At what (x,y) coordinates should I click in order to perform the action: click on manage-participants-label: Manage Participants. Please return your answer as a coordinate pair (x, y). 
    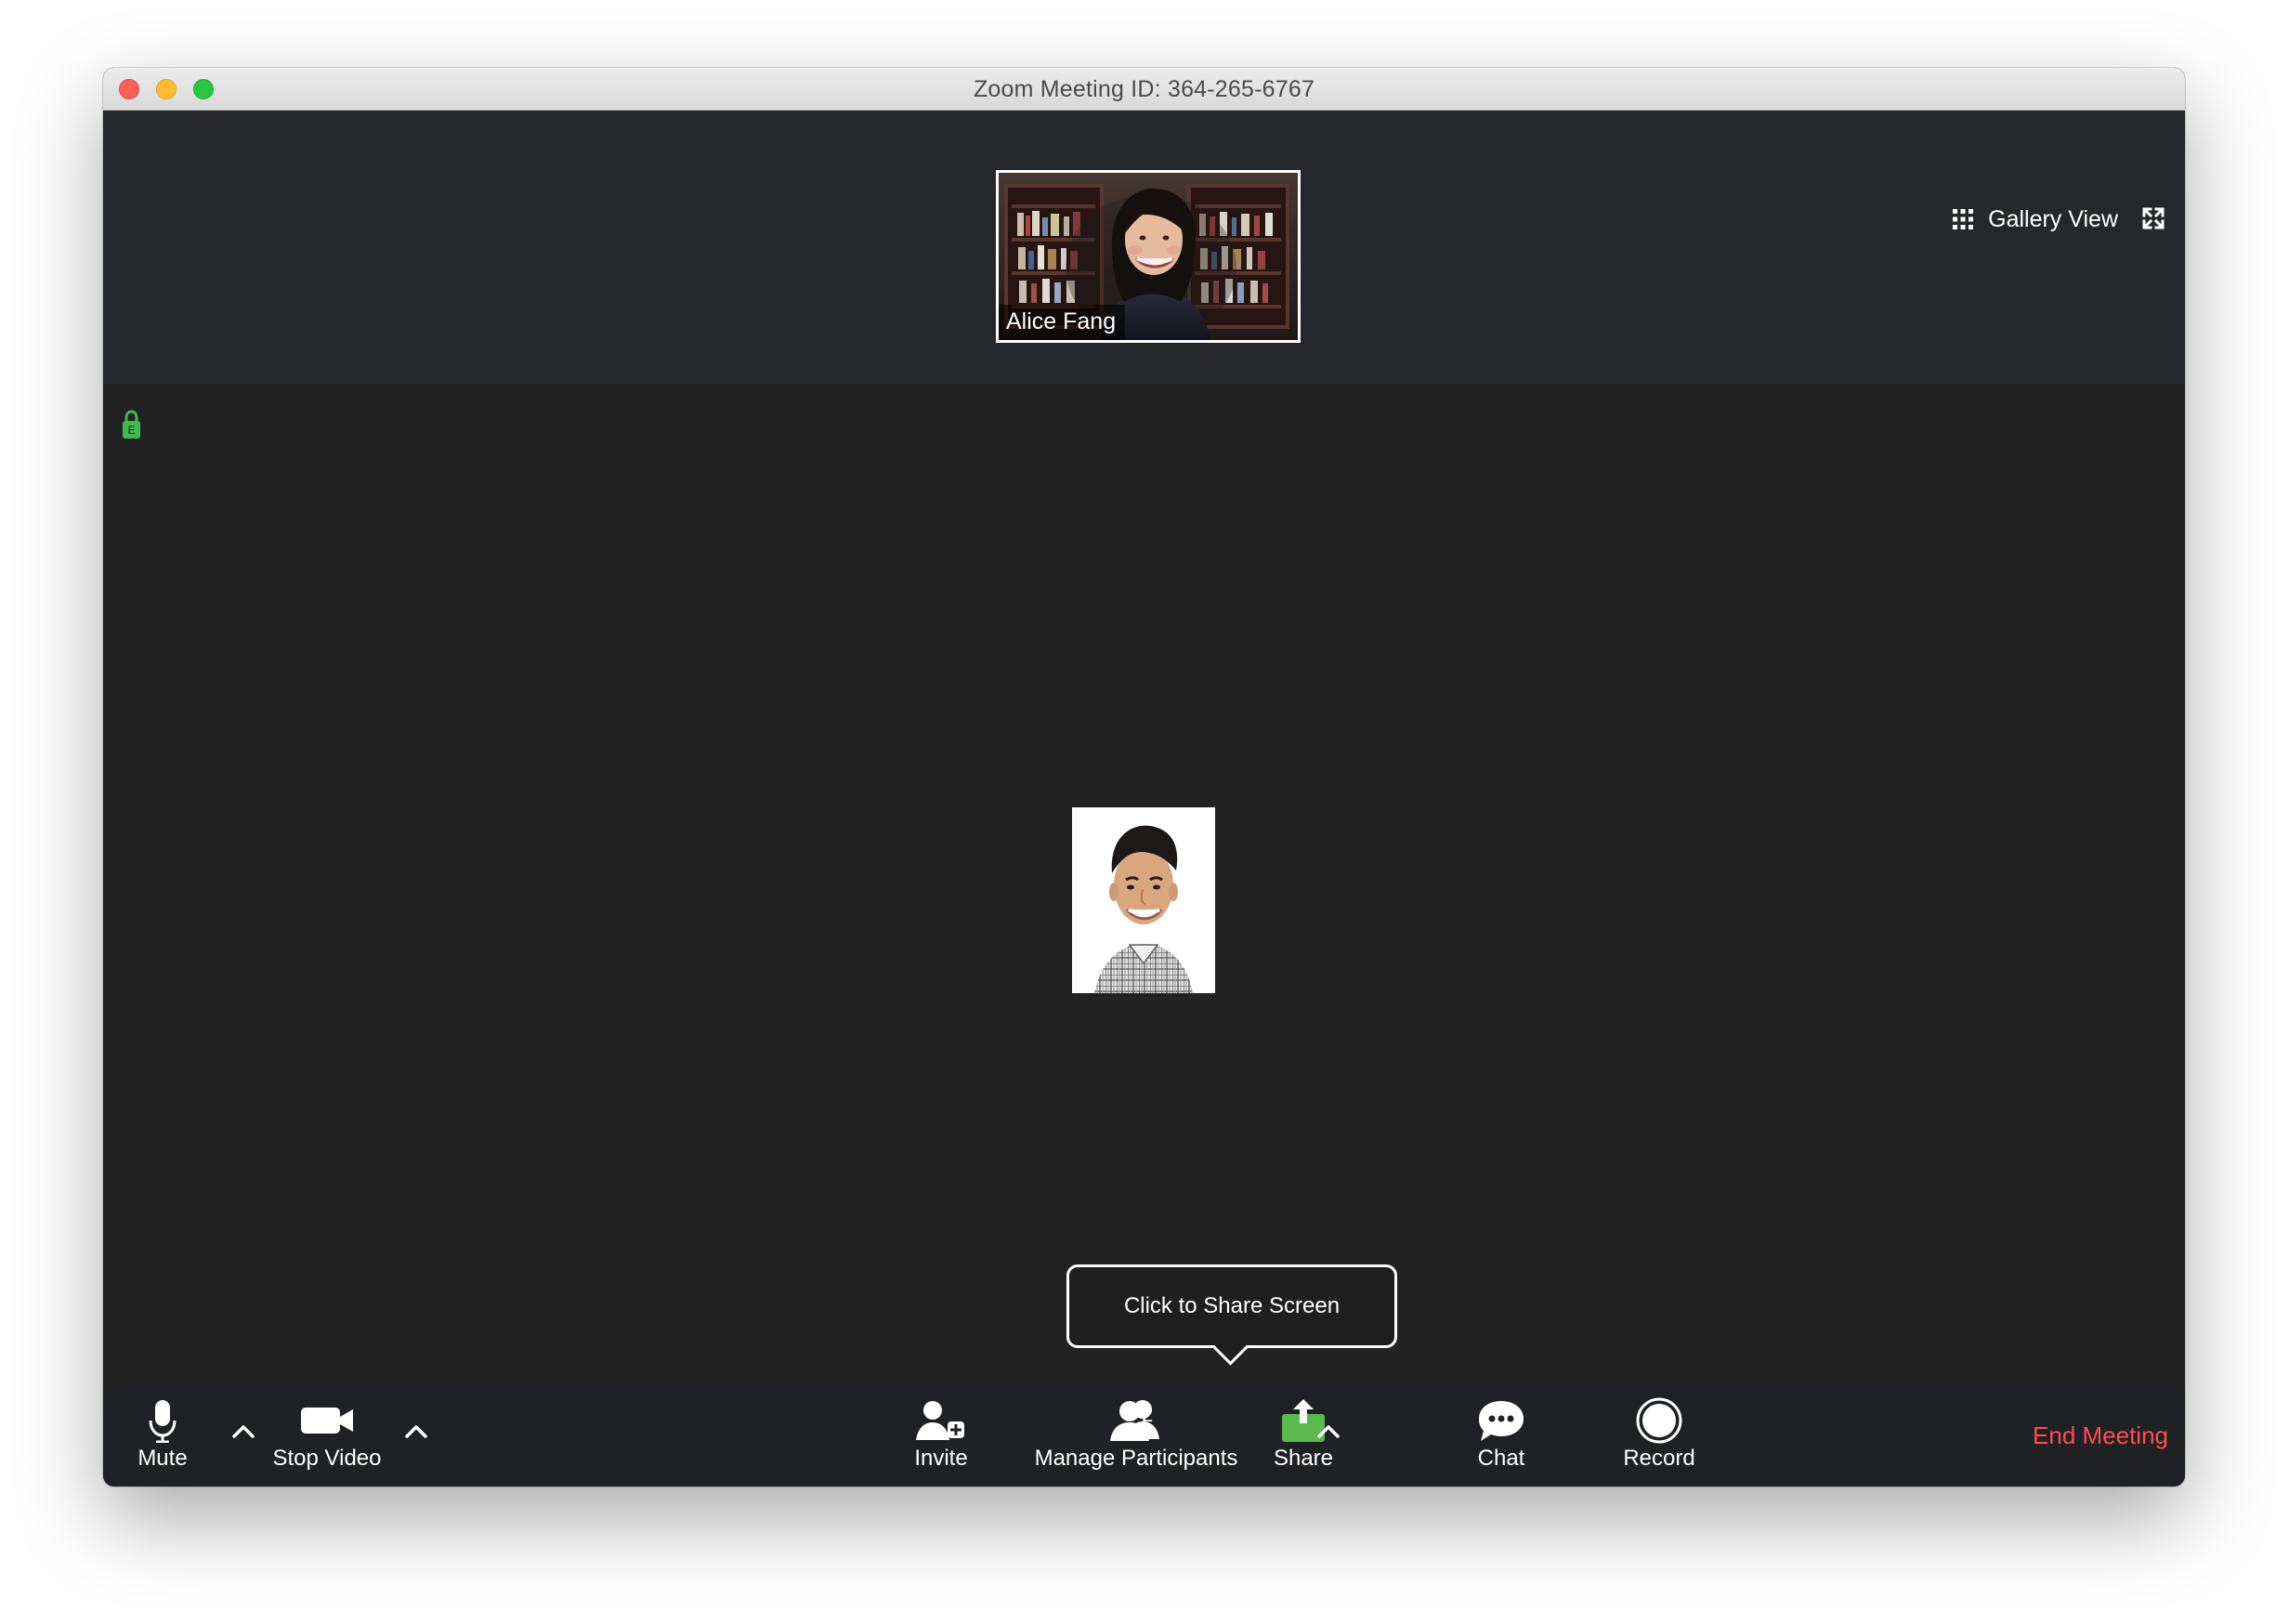
    Looking at the image, I should click on (1136, 1459).